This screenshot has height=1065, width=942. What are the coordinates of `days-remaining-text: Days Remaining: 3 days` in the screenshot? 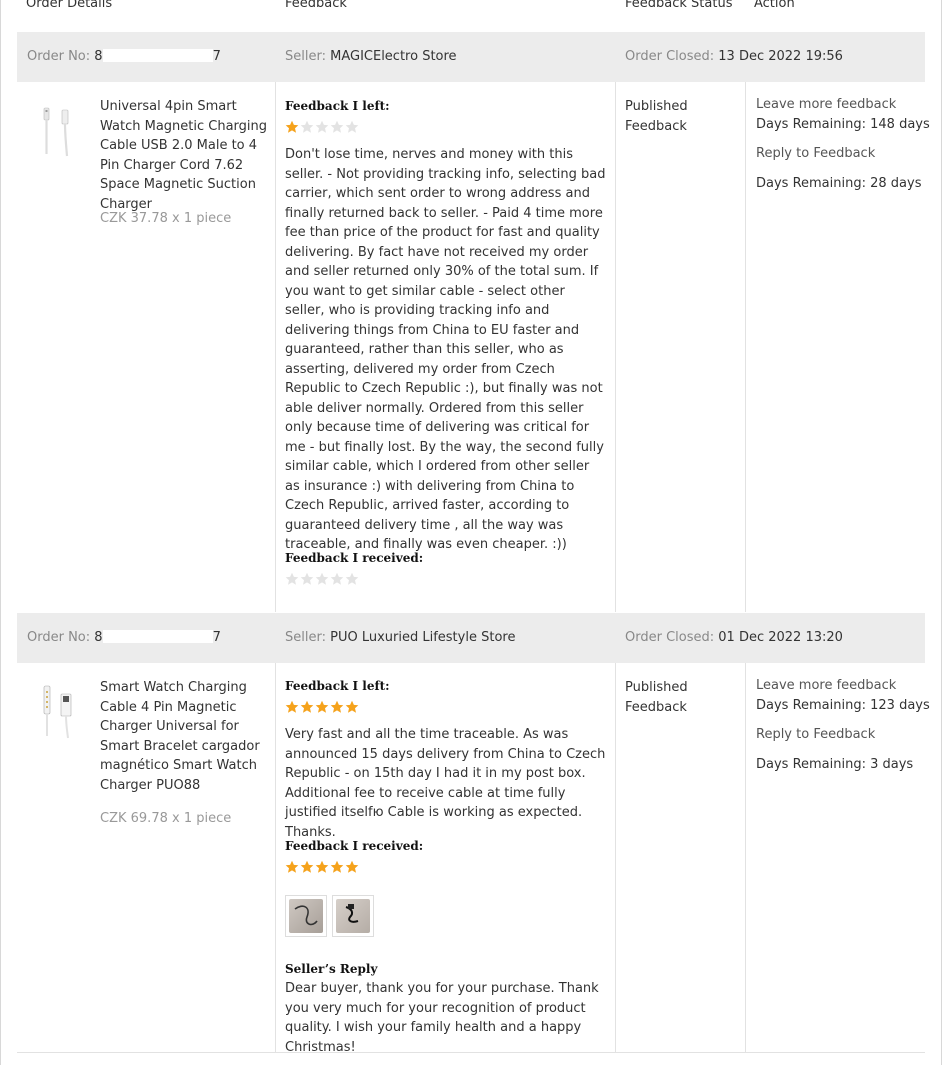 It's located at (835, 764).